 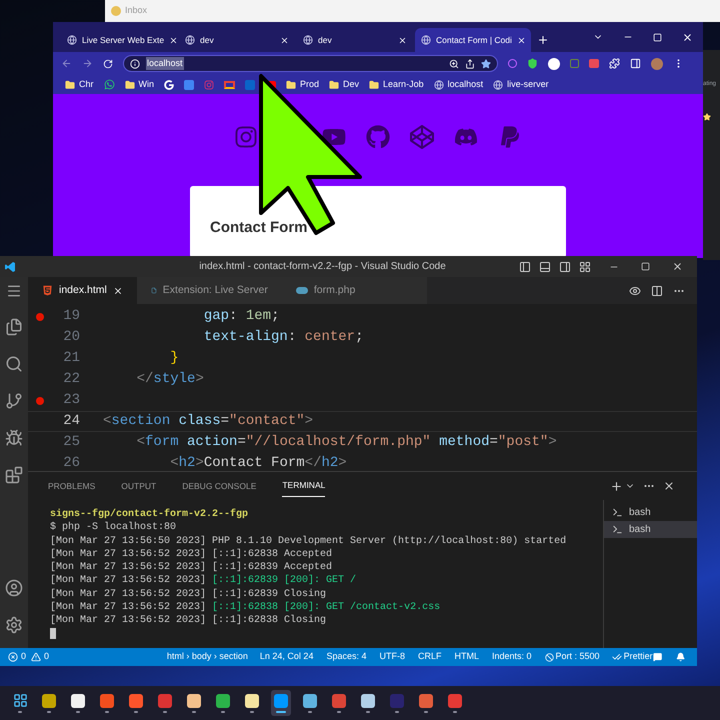 What do you see at coordinates (344, 85) in the screenshot?
I see `bookmark-folder: Dev` at bounding box center [344, 85].